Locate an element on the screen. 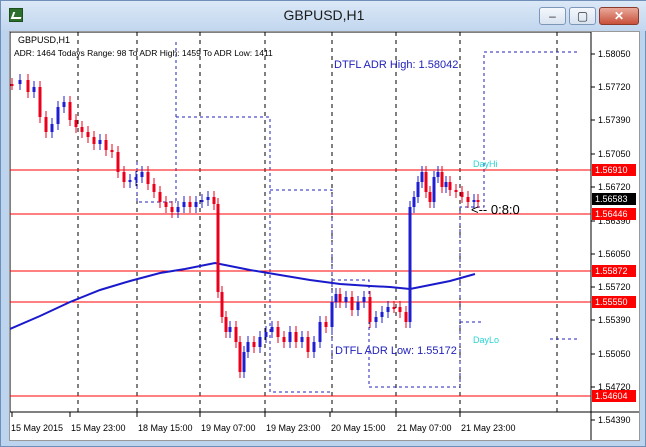 The height and width of the screenshot is (447, 646). maximize-icon: ▢ is located at coordinates (582, 16).